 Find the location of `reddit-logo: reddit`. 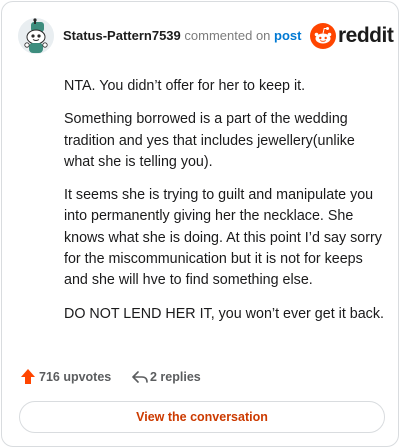

reddit-logo: reddit is located at coordinates (352, 36).